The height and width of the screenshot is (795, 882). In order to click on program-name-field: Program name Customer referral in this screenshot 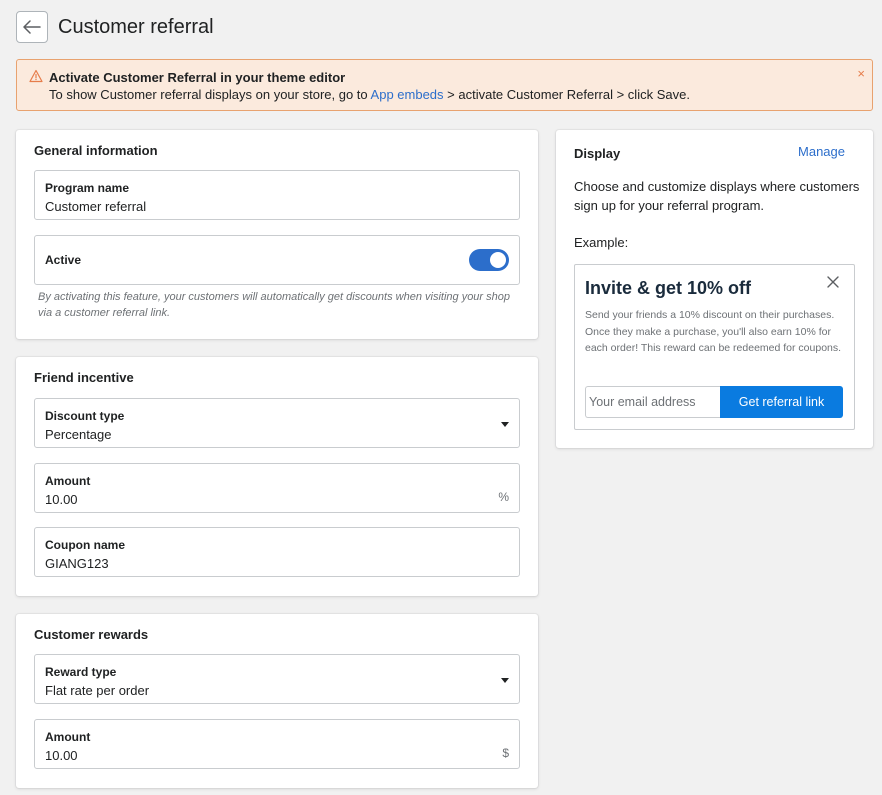, I will do `click(277, 195)`.